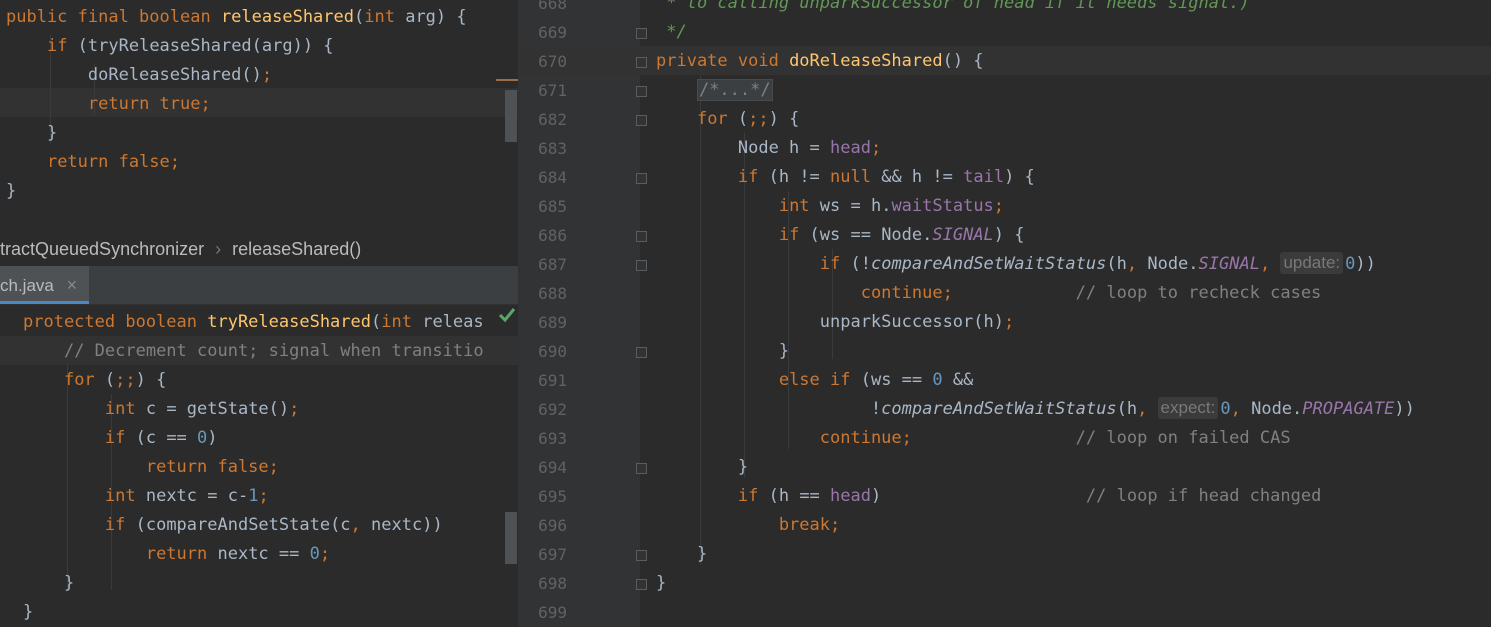  Describe the element at coordinates (1073, 148) in the screenshot. I see `code-line: Node h = head;` at that location.